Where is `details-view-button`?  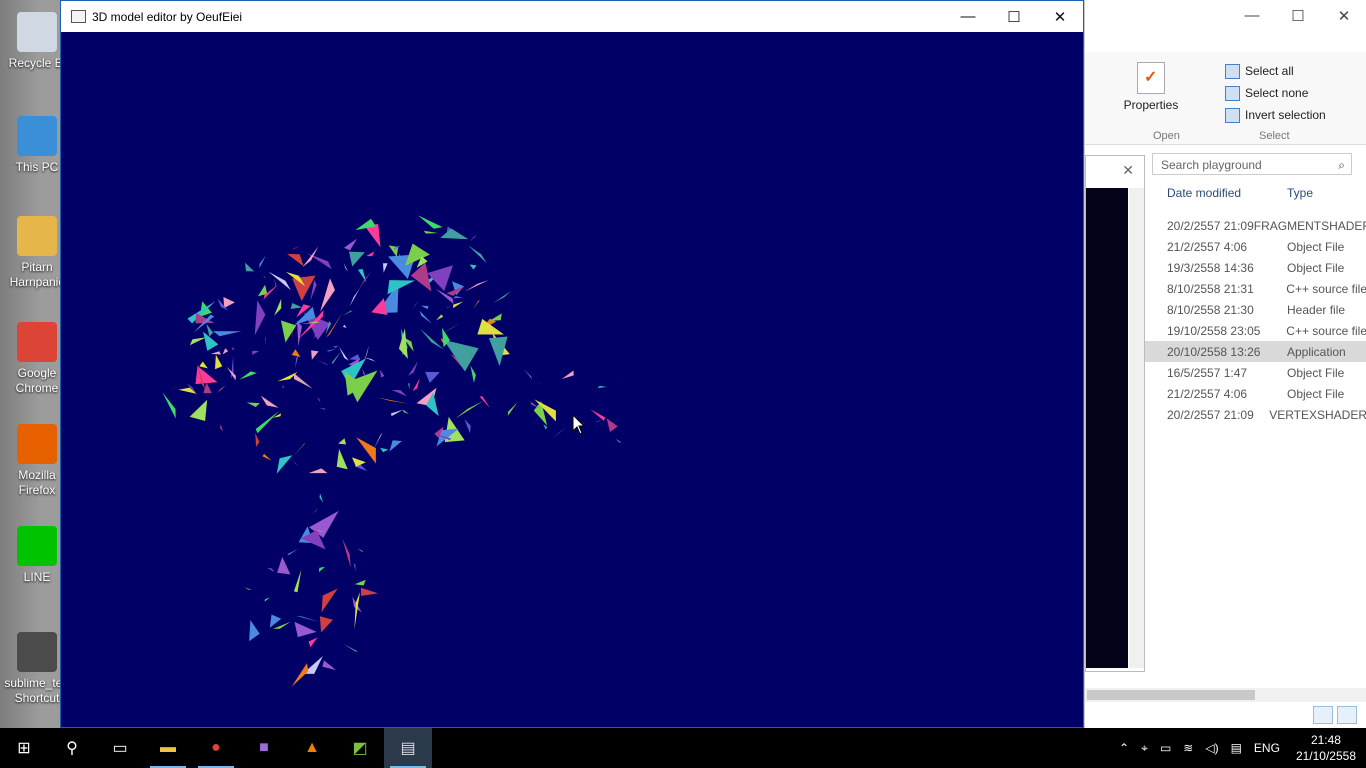
details-view-button is located at coordinates (1323, 715).